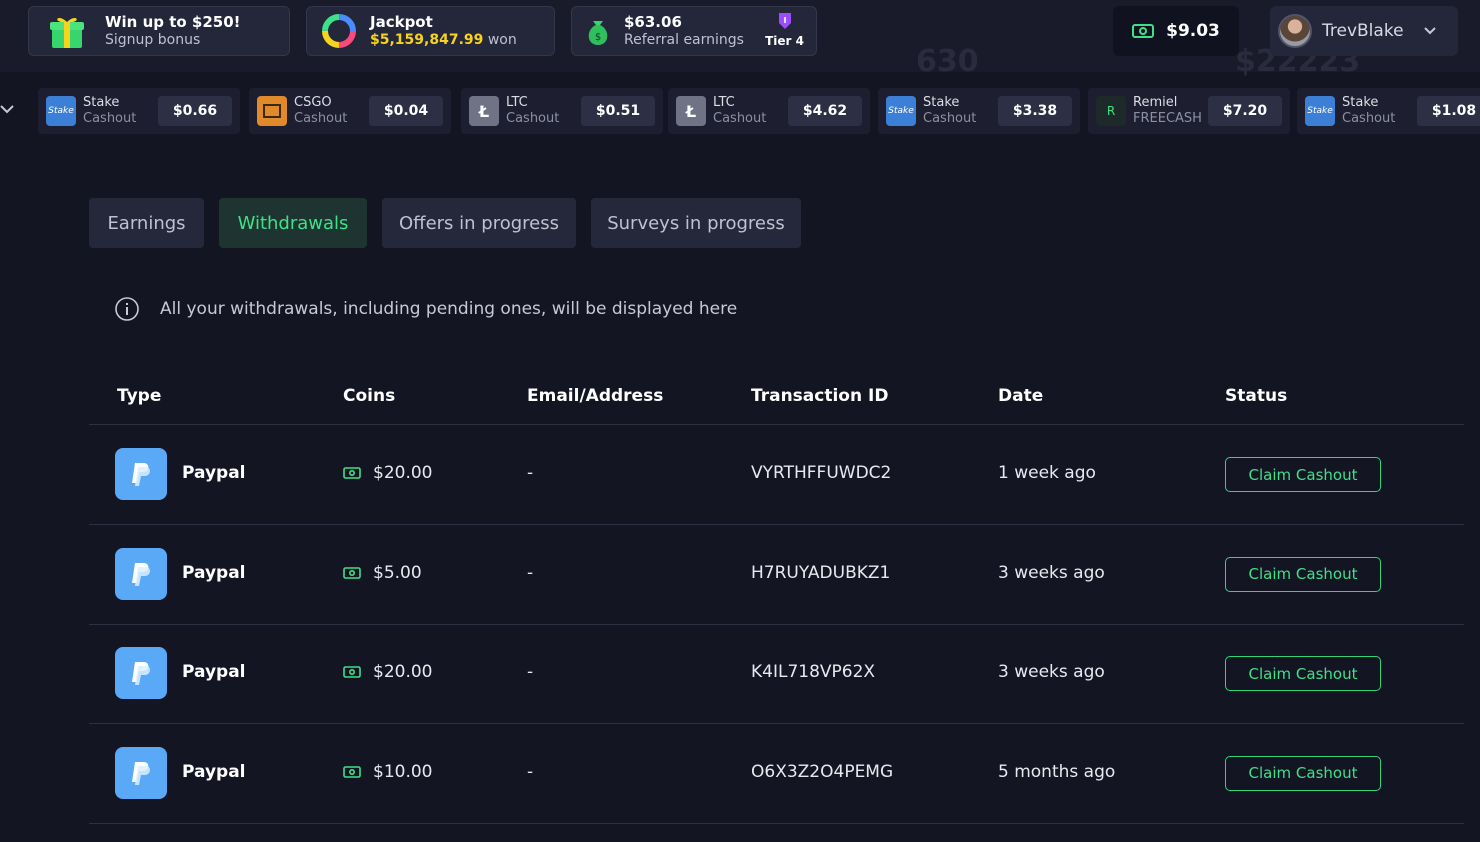  I want to click on column-header-address: Email/Address, so click(595, 396).